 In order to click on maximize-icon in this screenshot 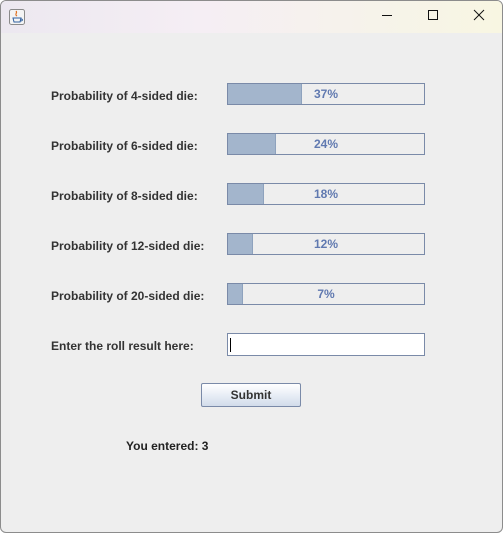, I will do `click(433, 17)`.